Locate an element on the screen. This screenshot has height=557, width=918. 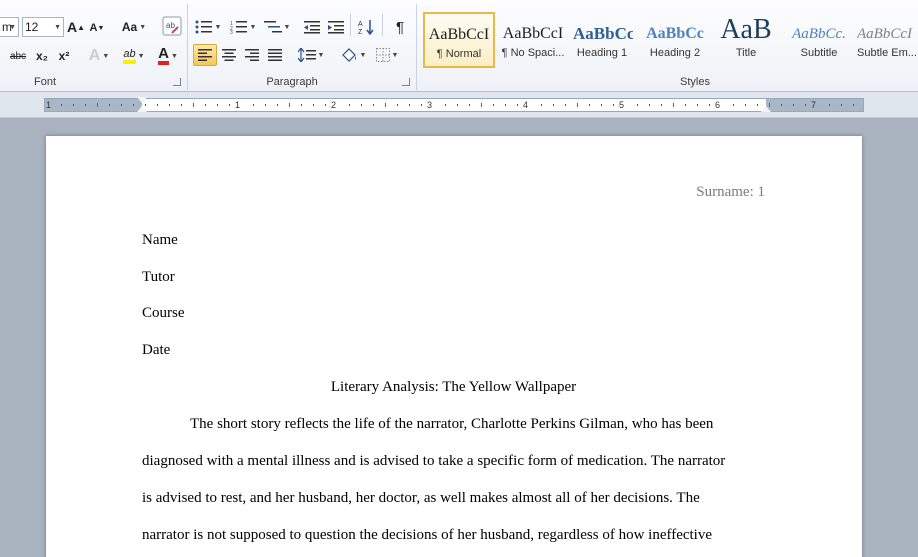
align-left-icon is located at coordinates (205, 55).